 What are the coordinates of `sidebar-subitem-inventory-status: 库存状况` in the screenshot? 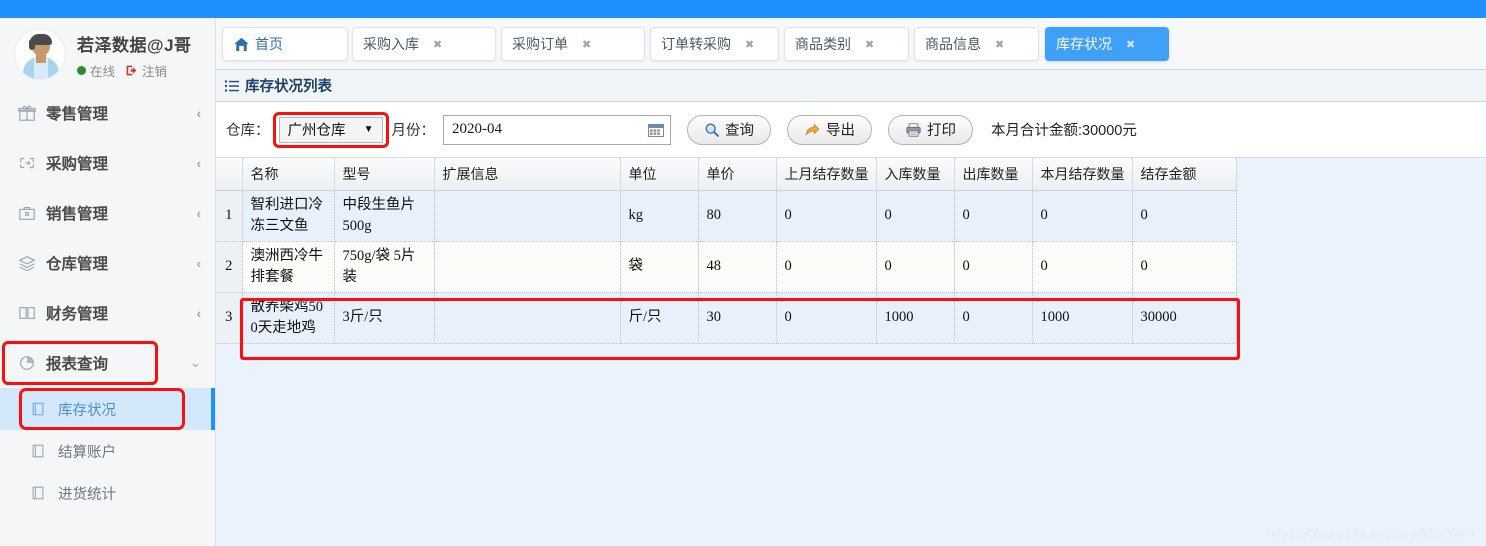 It's located at (102, 409).